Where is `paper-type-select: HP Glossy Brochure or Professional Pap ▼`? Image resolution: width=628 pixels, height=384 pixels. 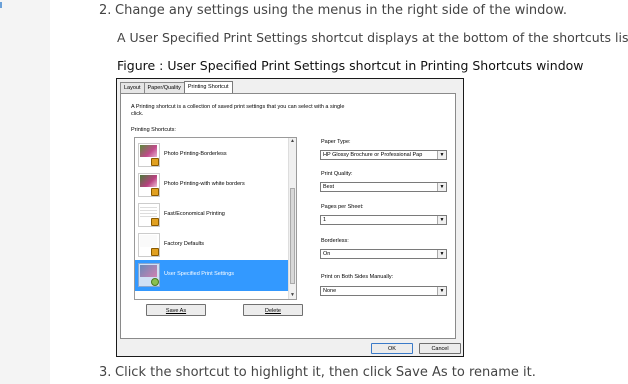 paper-type-select: HP Glossy Brochure or Professional Pap ▼ is located at coordinates (383, 155).